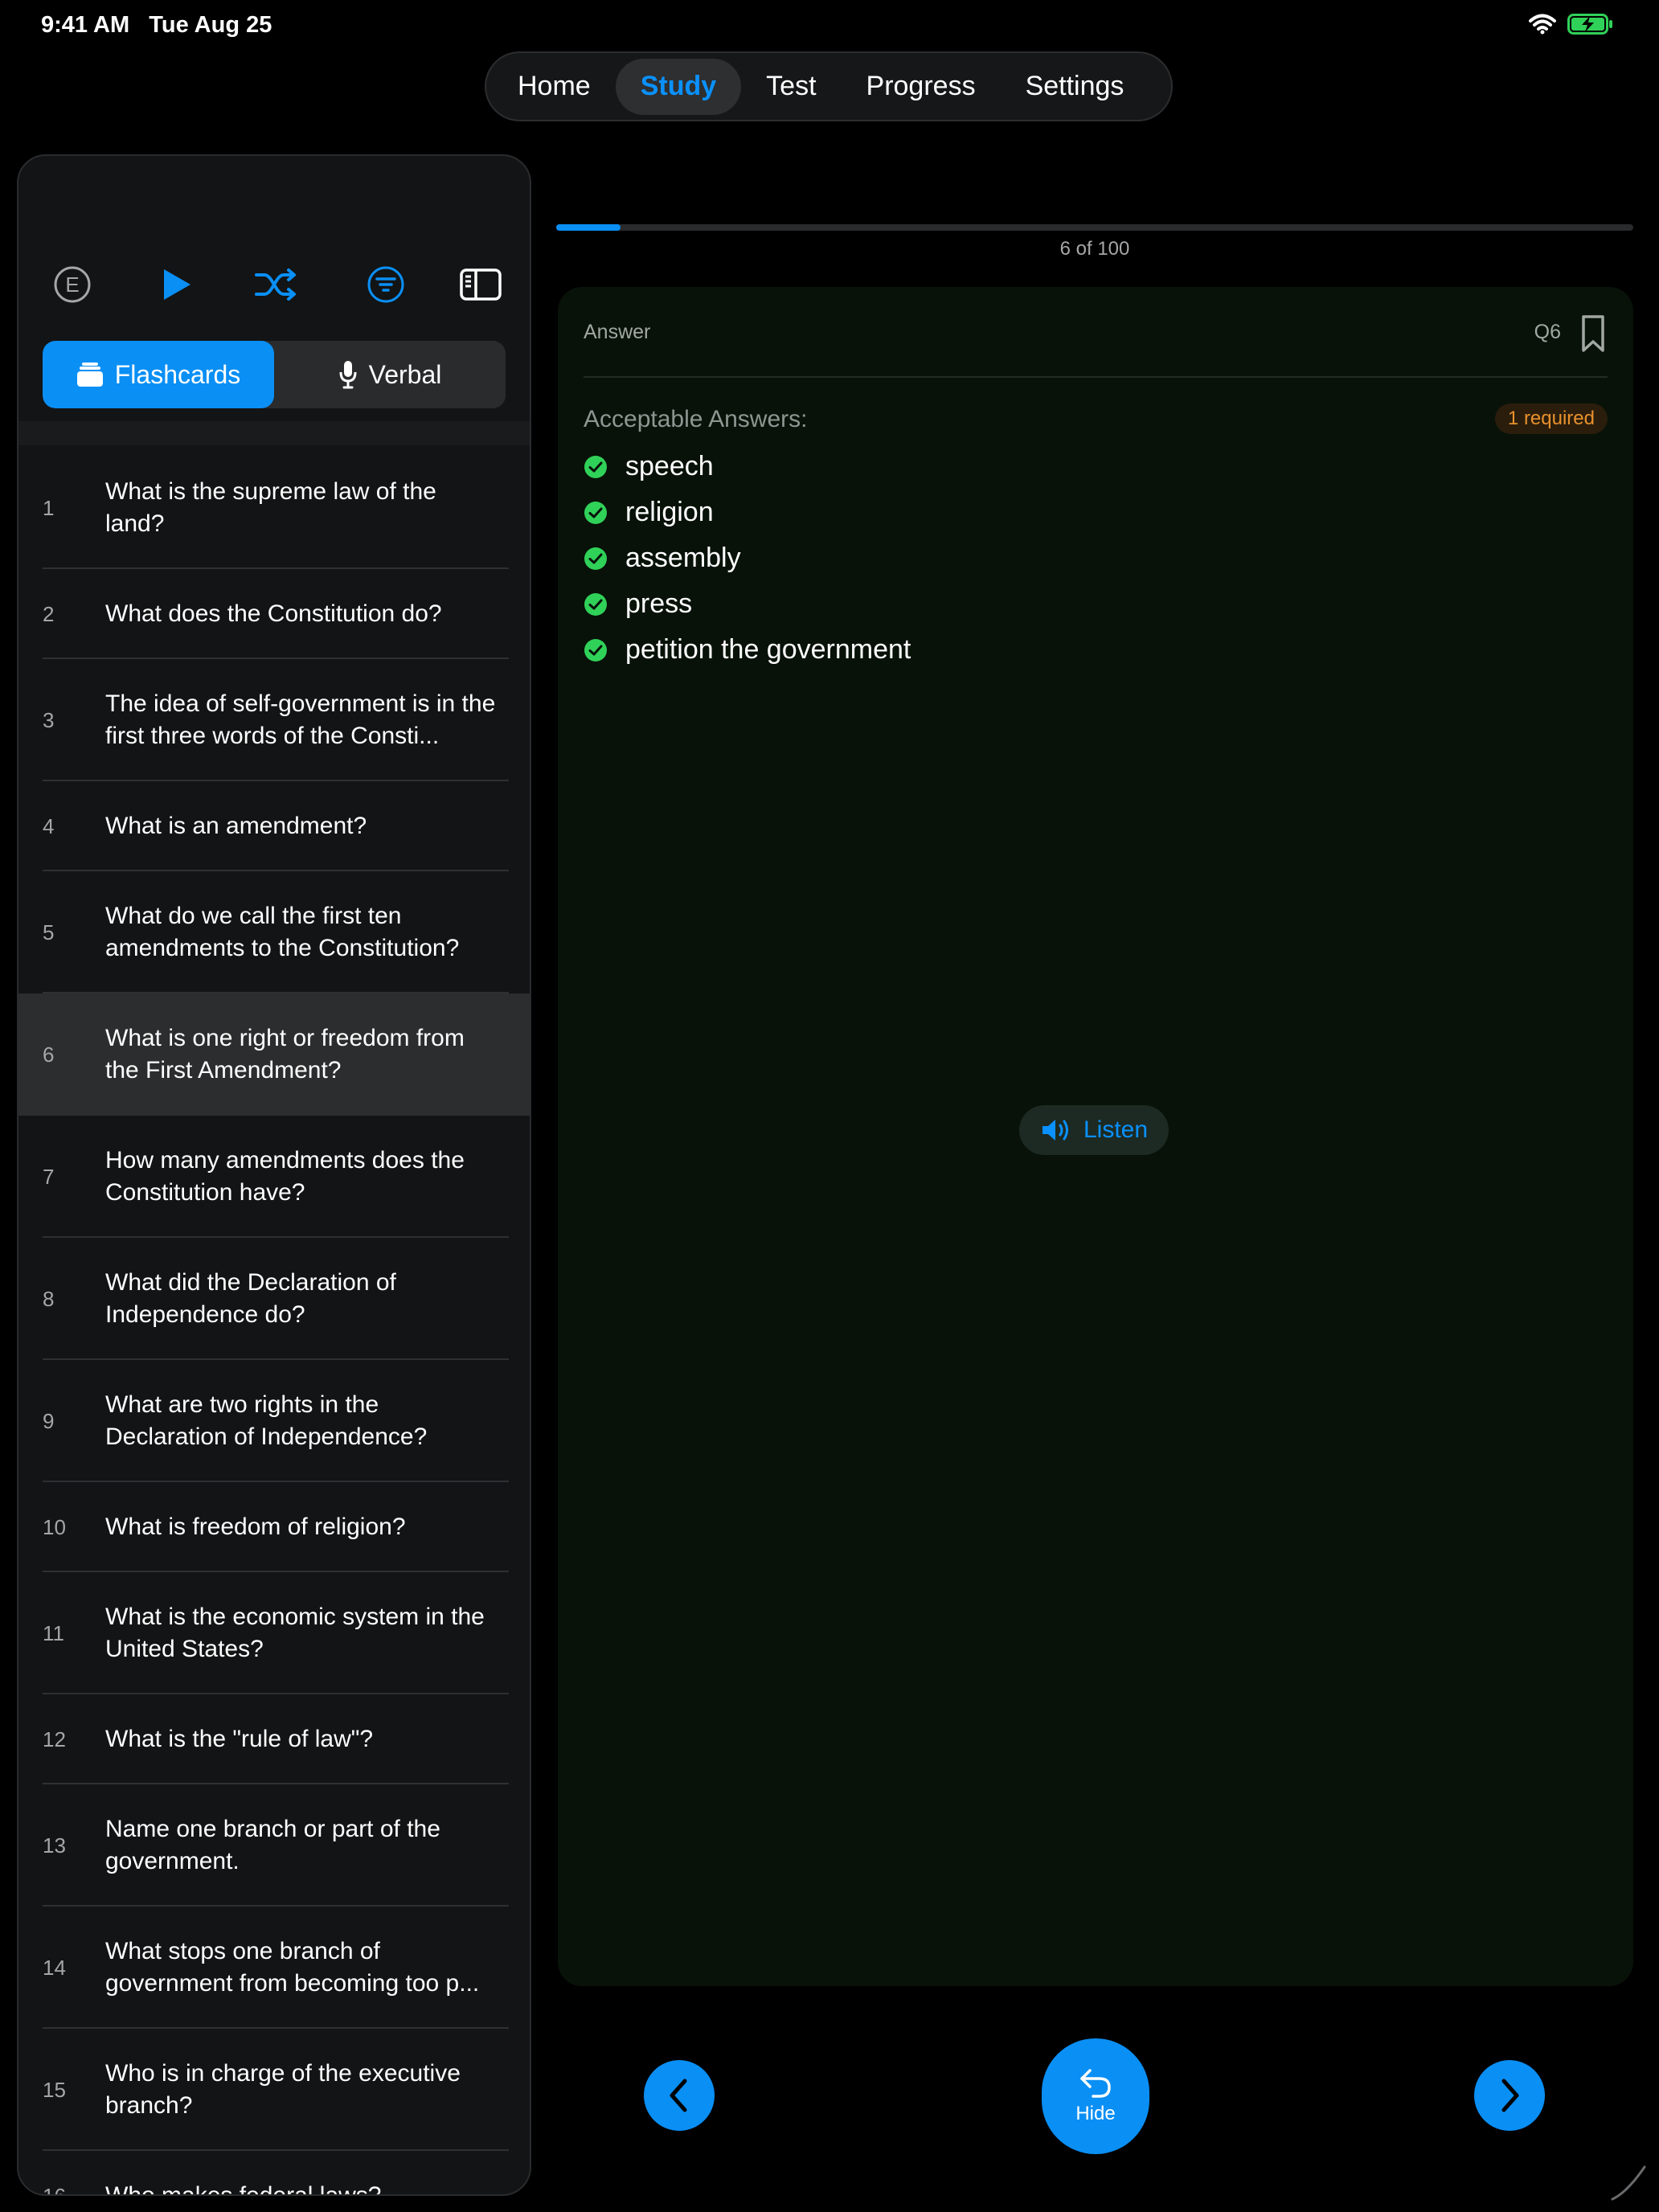 This screenshot has width=1659, height=2212. I want to click on question-number: 4, so click(49, 825).